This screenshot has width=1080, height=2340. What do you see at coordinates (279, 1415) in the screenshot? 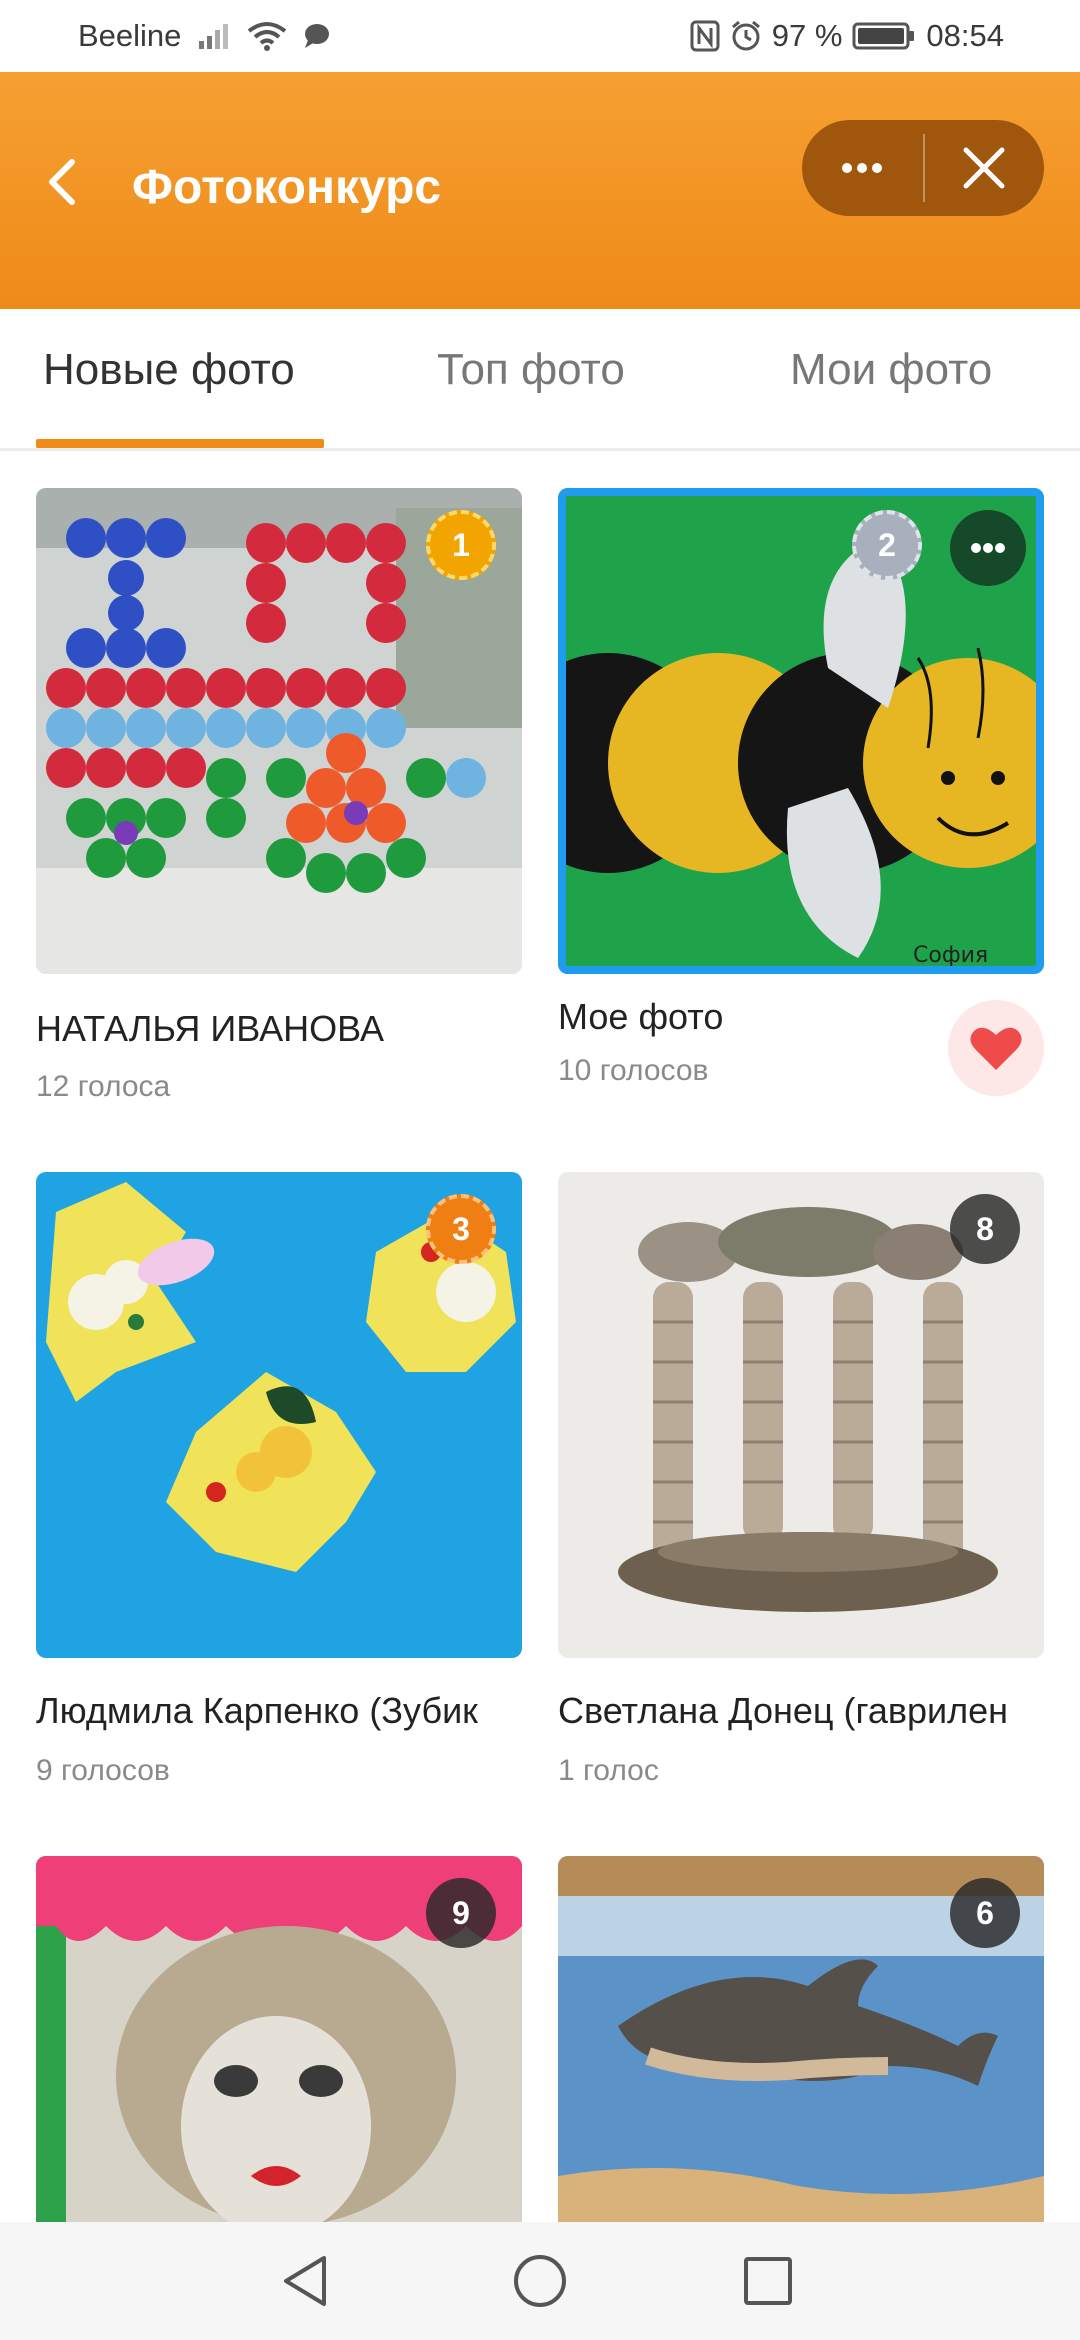
I see `photo-thumbnail: 3` at bounding box center [279, 1415].